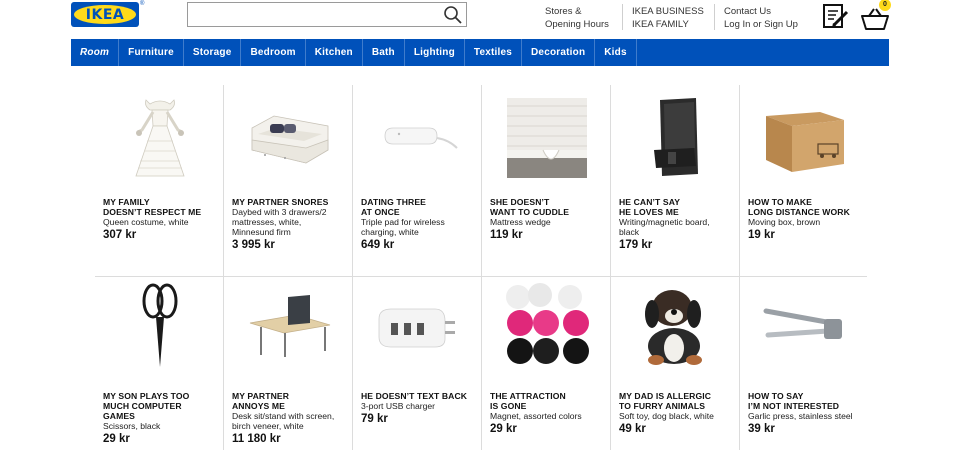 This screenshot has height=450, width=960. Describe the element at coordinates (629, 232) in the screenshot. I see `product-description: black` at that location.